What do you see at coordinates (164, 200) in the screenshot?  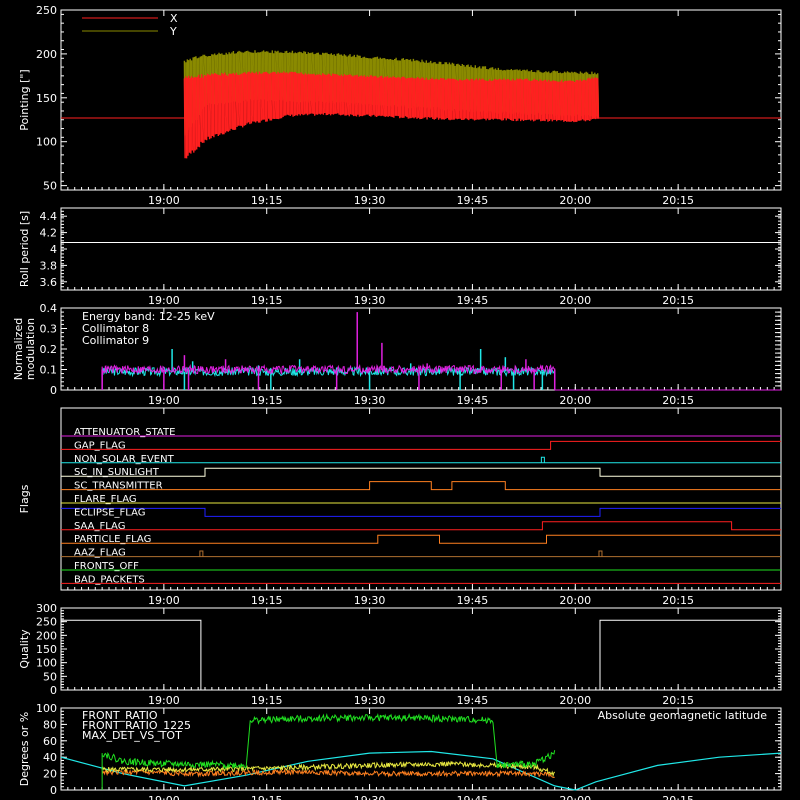 I see `pointing-xtick-label: 19:00` at bounding box center [164, 200].